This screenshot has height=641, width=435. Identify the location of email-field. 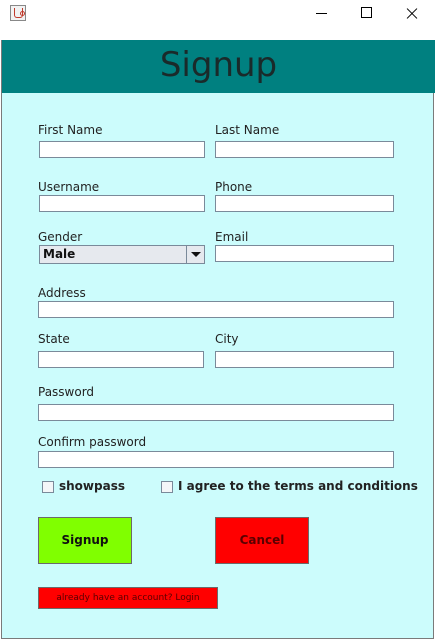
(304, 253).